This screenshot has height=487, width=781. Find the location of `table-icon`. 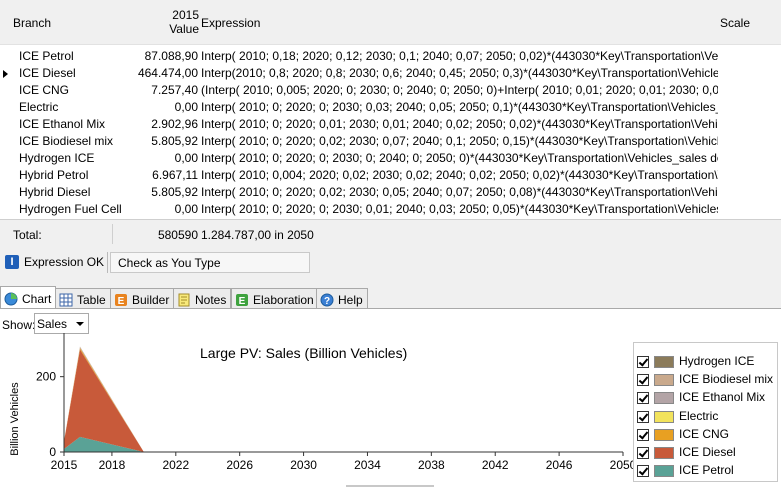

table-icon is located at coordinates (66, 300).